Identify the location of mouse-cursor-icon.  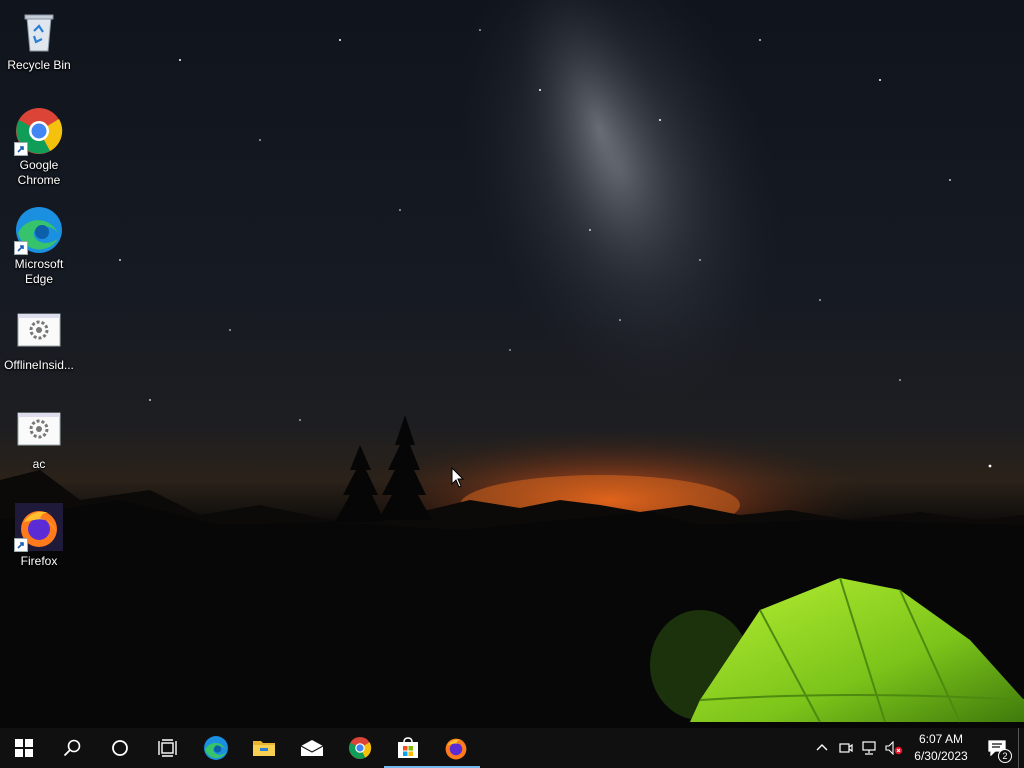
(458, 477).